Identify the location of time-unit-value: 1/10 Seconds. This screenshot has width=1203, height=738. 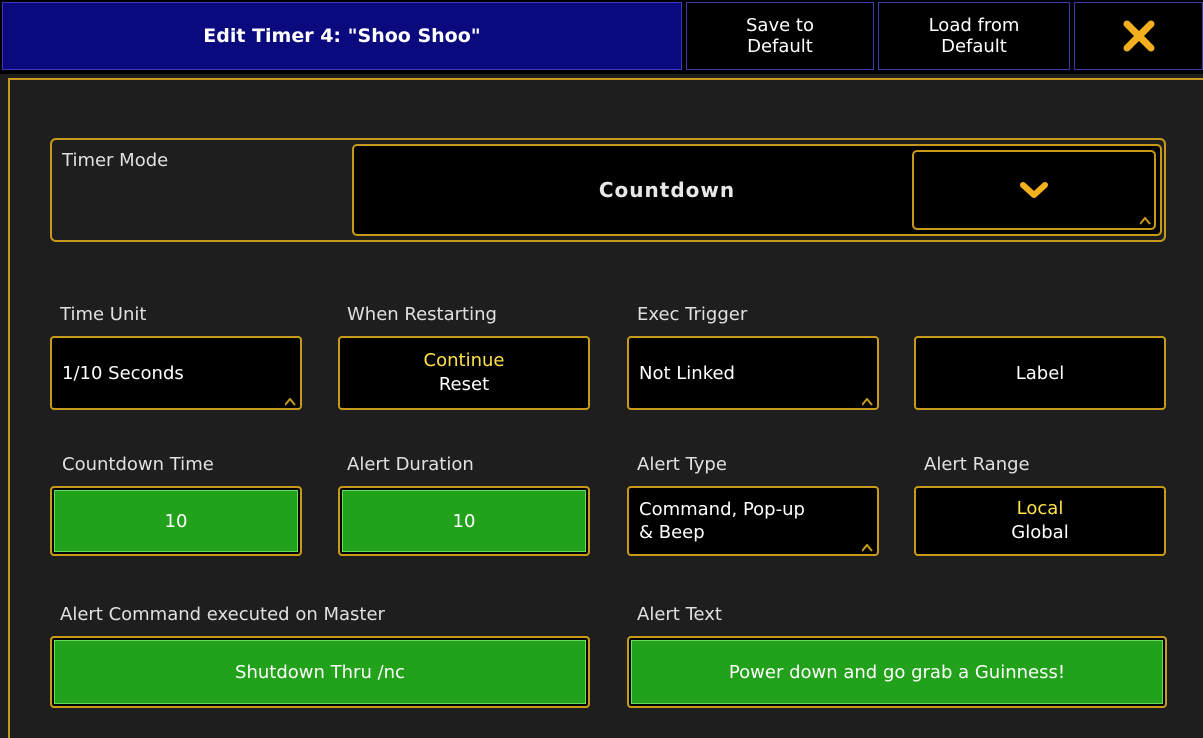
(123, 373).